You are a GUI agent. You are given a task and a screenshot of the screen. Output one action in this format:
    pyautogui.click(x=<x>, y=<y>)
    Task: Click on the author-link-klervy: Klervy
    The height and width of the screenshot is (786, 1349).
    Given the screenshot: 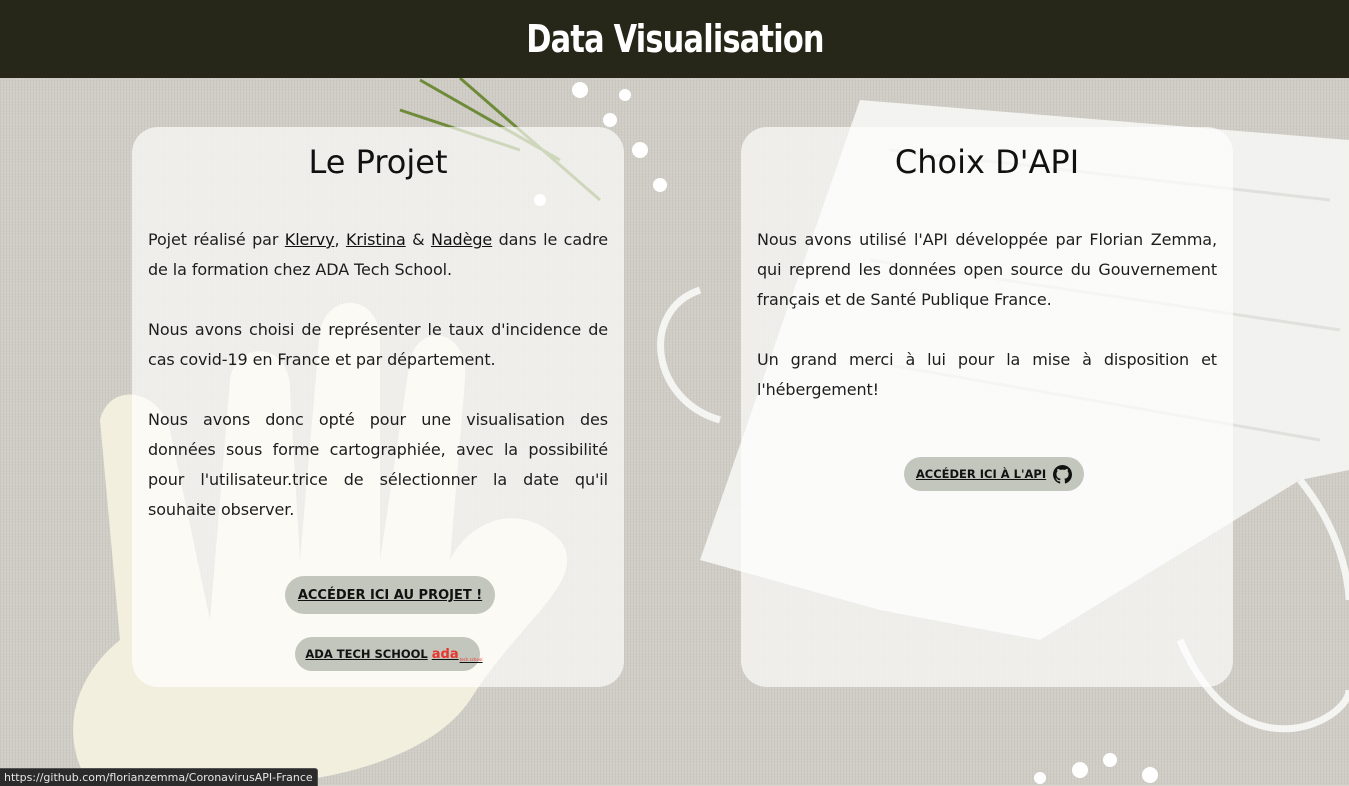 What is the action you would take?
    pyautogui.click(x=310, y=239)
    